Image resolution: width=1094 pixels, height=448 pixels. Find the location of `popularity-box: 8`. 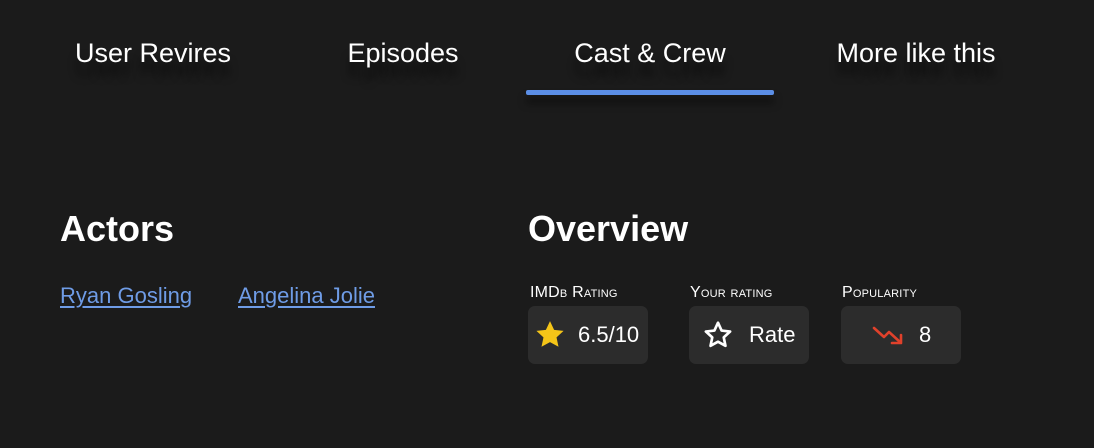

popularity-box: 8 is located at coordinates (901, 335).